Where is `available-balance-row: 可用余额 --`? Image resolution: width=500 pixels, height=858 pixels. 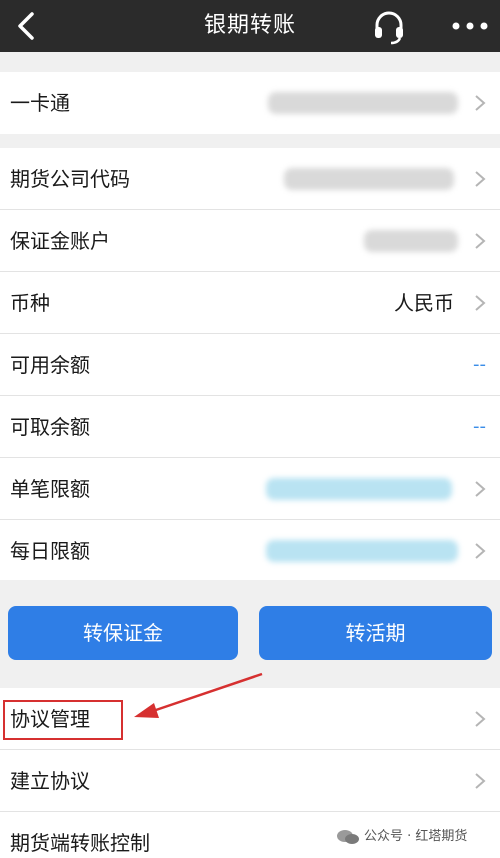 available-balance-row: 可用余额 -- is located at coordinates (250, 365).